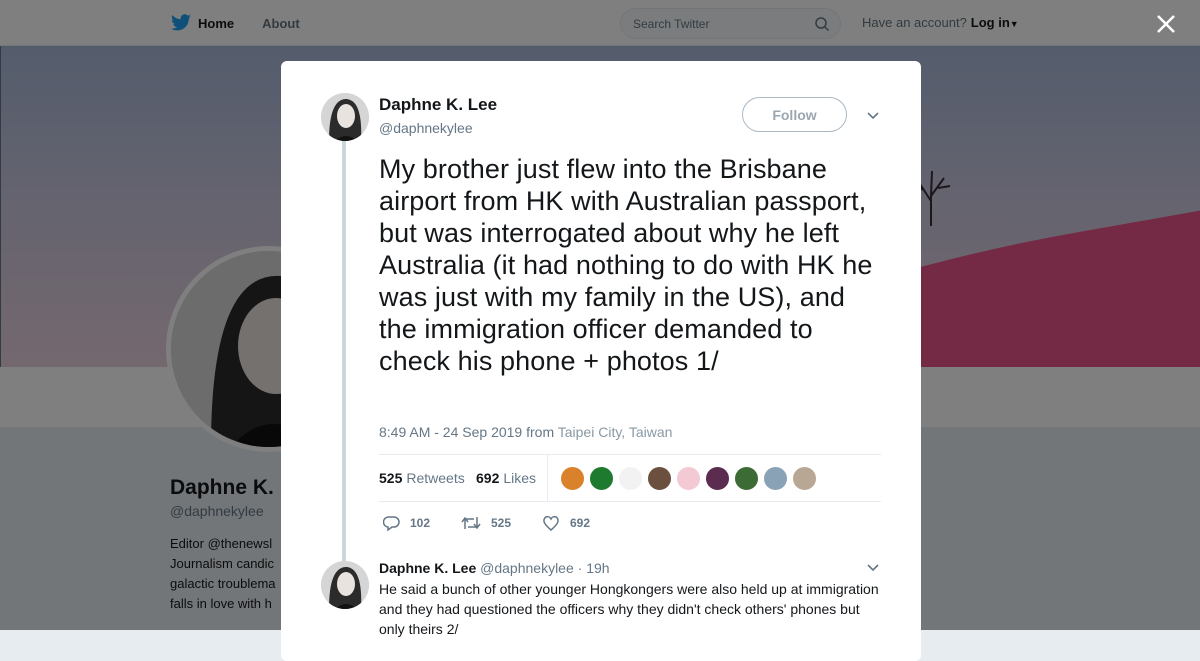 The width and height of the screenshot is (1200, 661). What do you see at coordinates (486, 523) in the screenshot?
I see `retweet-button: 525` at bounding box center [486, 523].